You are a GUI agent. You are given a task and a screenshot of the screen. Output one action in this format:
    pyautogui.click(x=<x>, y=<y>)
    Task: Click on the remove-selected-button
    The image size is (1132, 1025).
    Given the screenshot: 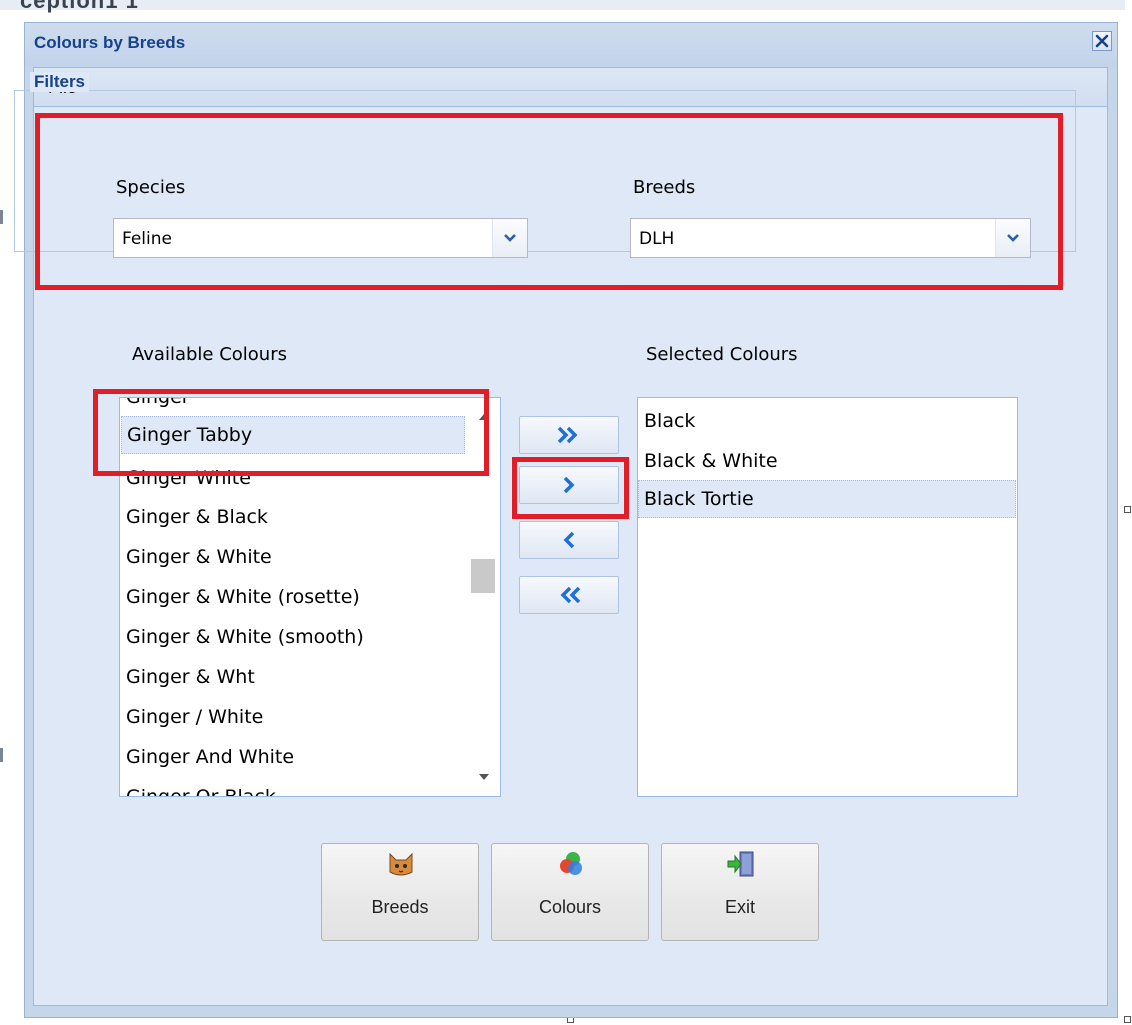 What is the action you would take?
    pyautogui.click(x=569, y=540)
    